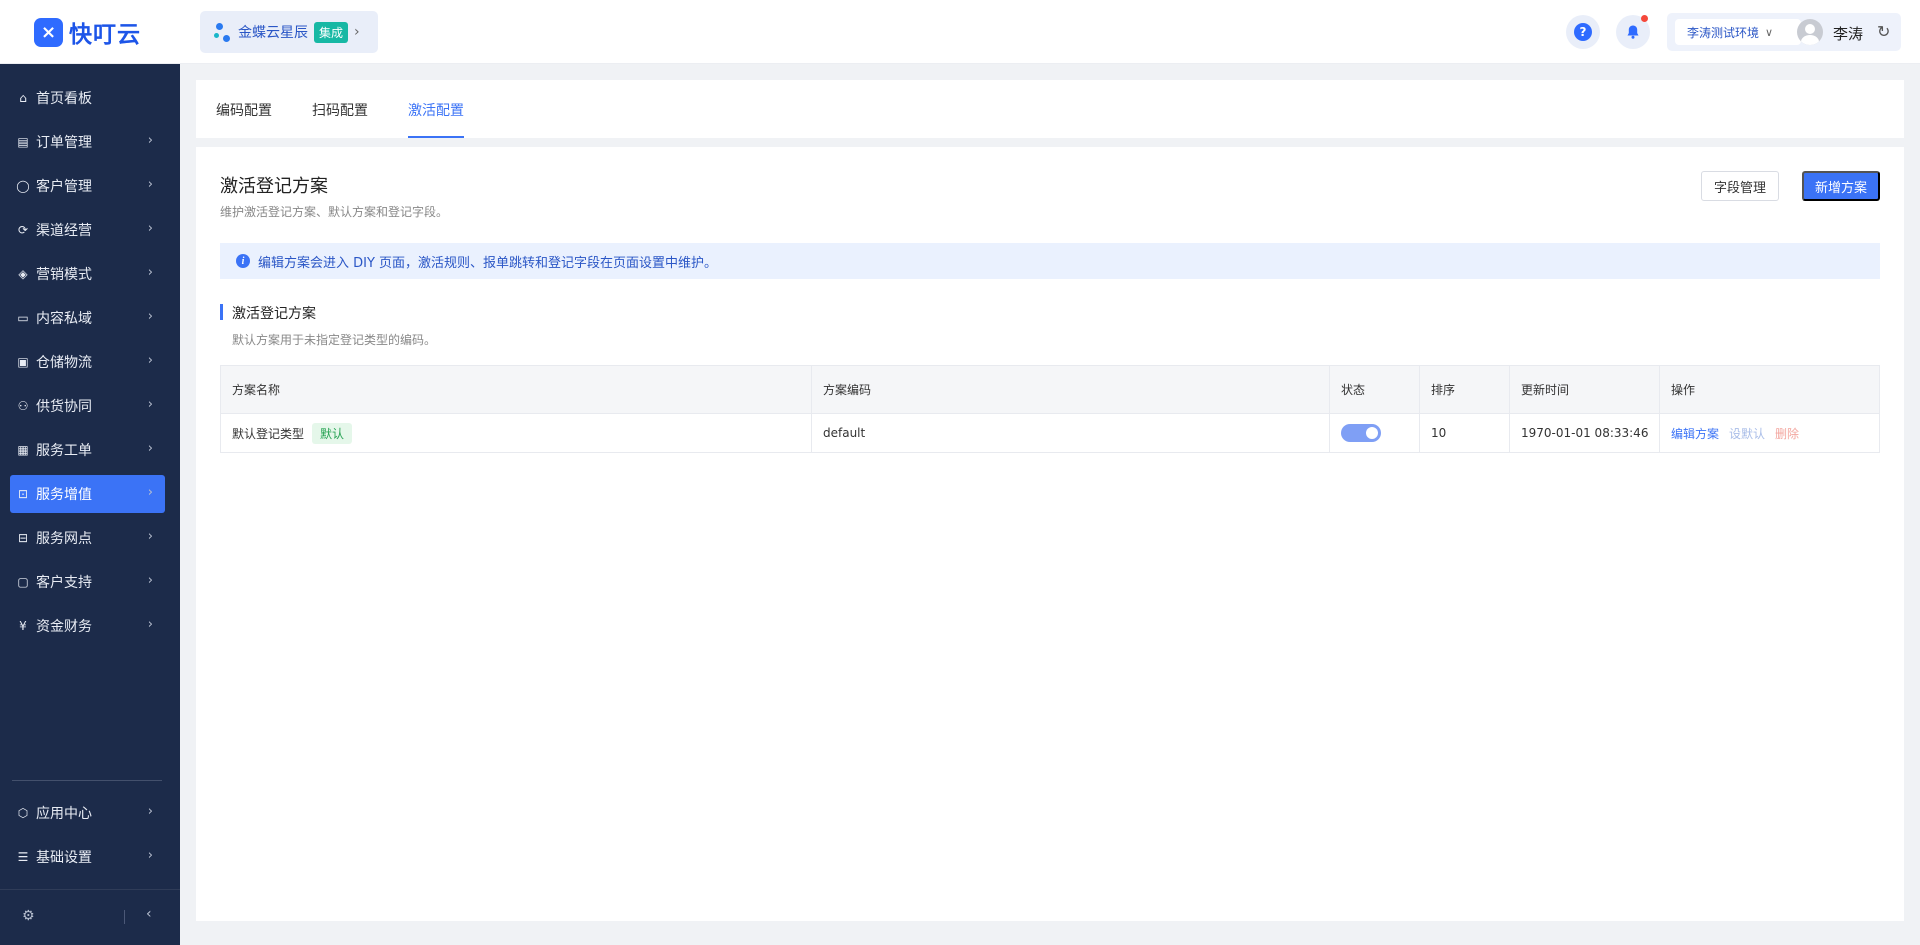  I want to click on sidebar-item: ▣ 仓储物流 ›, so click(87, 362).